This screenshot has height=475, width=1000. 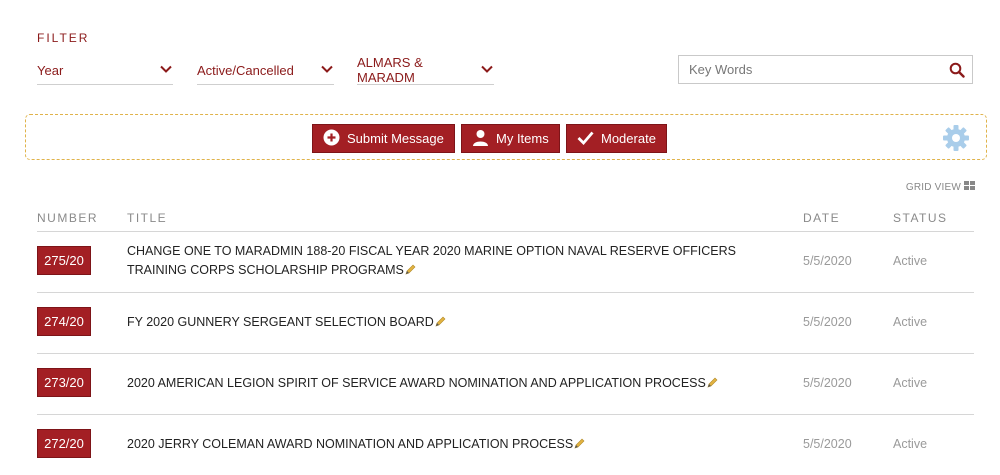 I want to click on grid-view-toggle: GRID VIEW, so click(x=940, y=187).